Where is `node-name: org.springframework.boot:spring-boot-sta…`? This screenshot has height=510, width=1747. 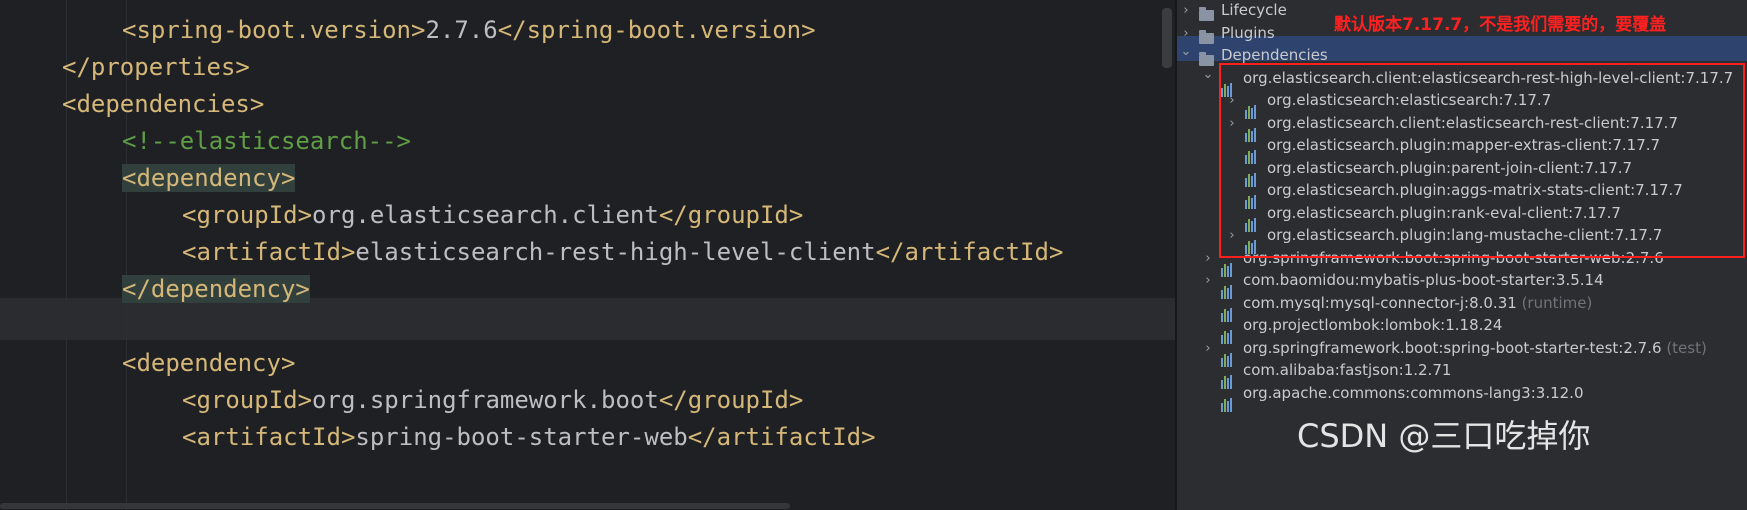
node-name: org.springframework.boot:spring-boot-sta… is located at coordinates (1452, 347).